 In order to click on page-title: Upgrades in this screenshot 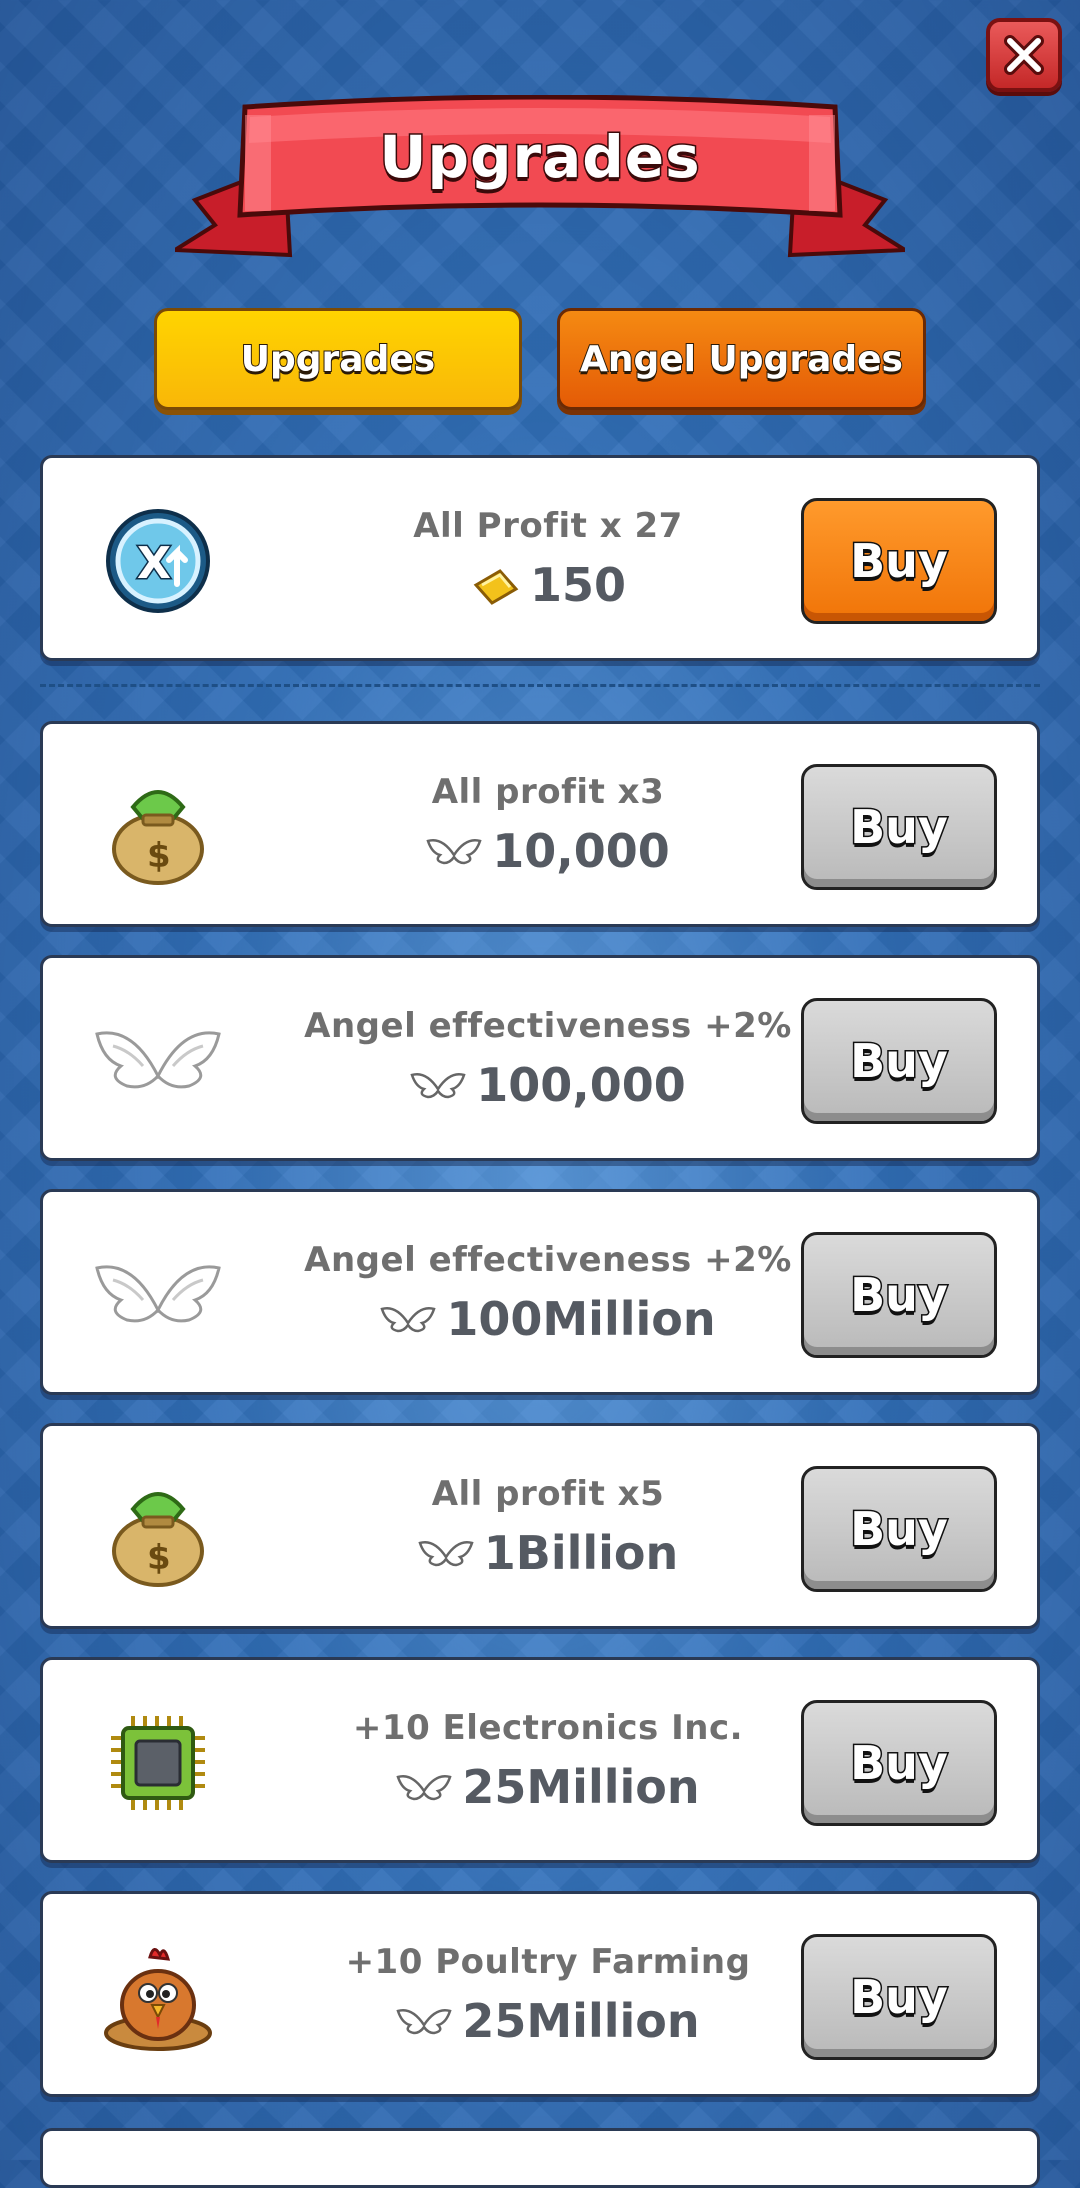, I will do `click(539, 157)`.